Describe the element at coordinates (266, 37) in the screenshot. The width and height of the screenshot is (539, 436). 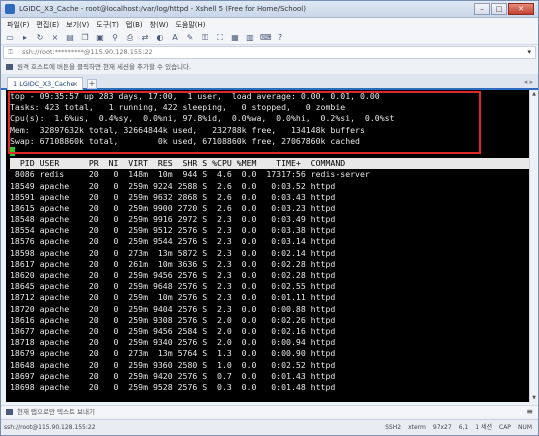
I see `keyboard-icon: ⌨` at that location.